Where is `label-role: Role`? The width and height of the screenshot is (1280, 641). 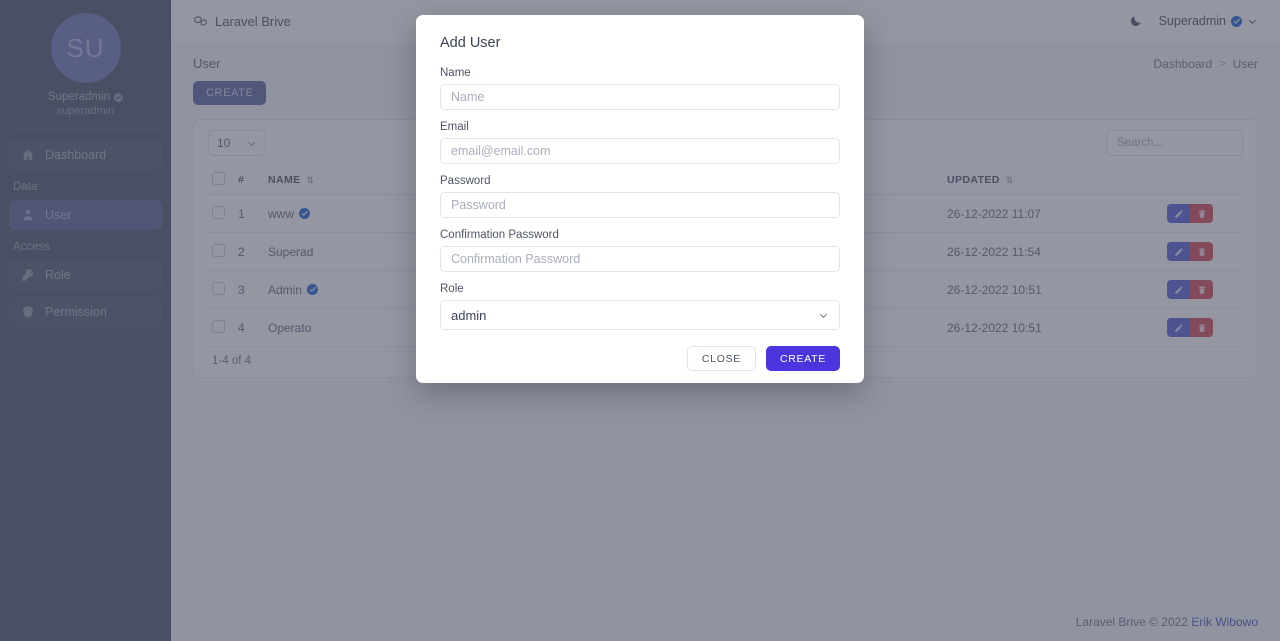 label-role: Role is located at coordinates (452, 289).